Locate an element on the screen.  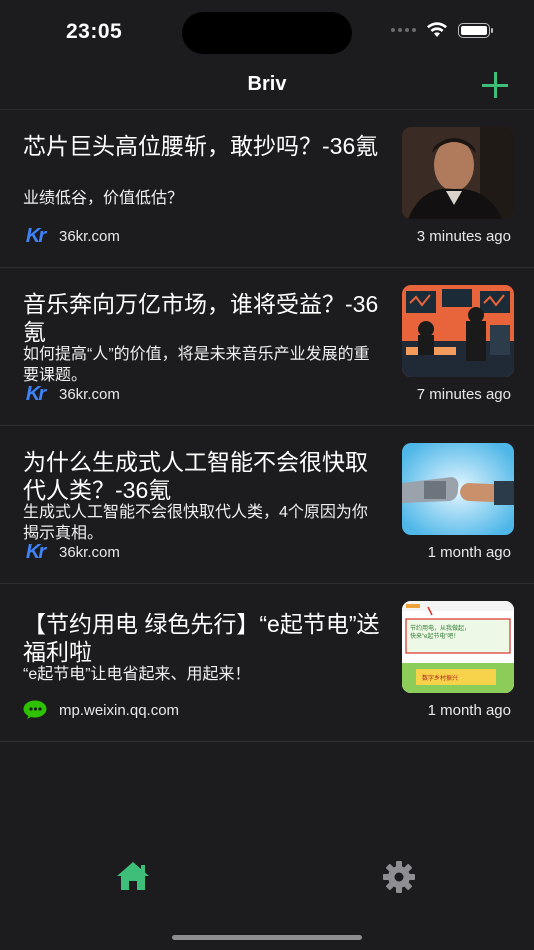
status-bar: 23:05 is located at coordinates (267, 32).